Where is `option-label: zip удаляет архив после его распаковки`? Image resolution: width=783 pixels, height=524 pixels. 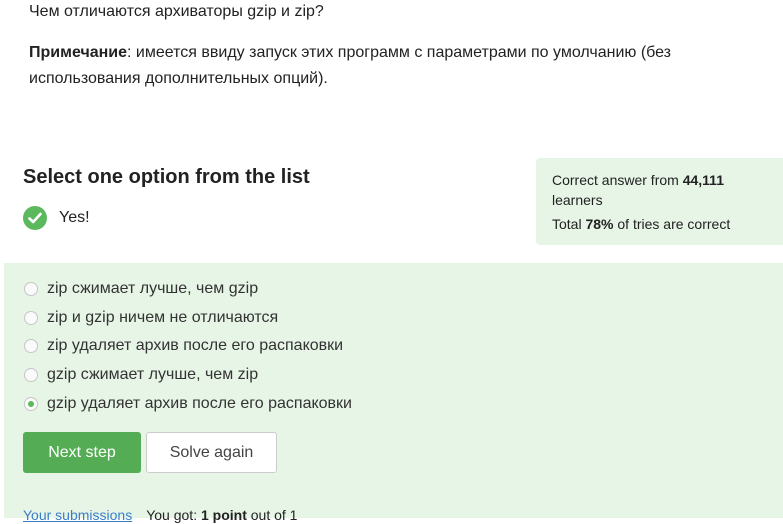
option-label: zip удаляет архив после его распаковки is located at coordinates (195, 345).